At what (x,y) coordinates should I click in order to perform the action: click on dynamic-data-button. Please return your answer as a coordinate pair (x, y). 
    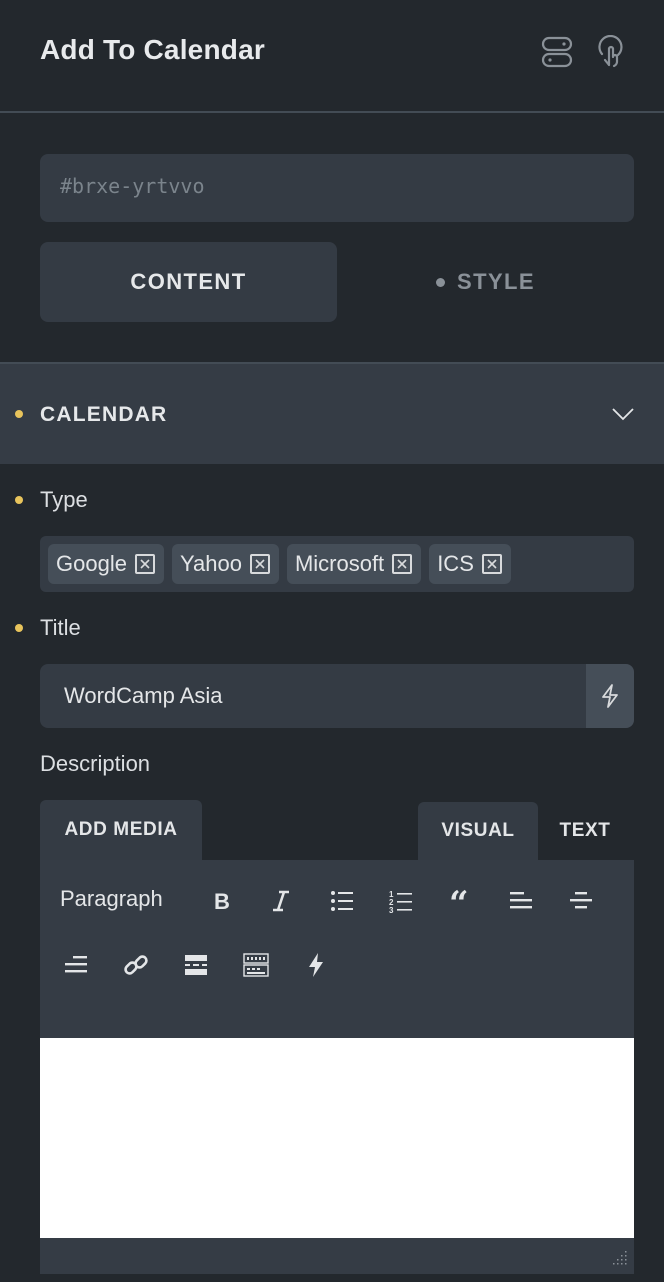
    Looking at the image, I should click on (610, 696).